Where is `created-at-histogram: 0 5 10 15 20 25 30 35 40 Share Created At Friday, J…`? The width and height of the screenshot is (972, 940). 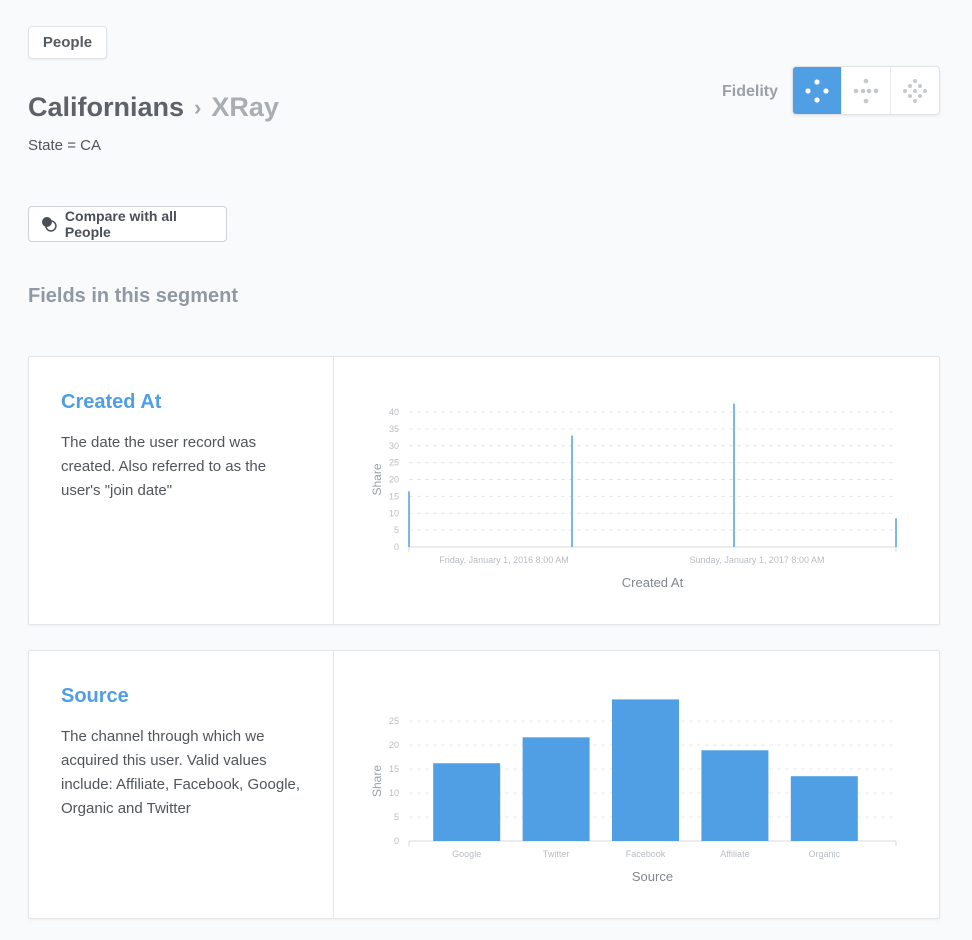 created-at-histogram: 0 5 10 15 20 25 30 35 40 Share Created At Friday, J… is located at coordinates (633, 496).